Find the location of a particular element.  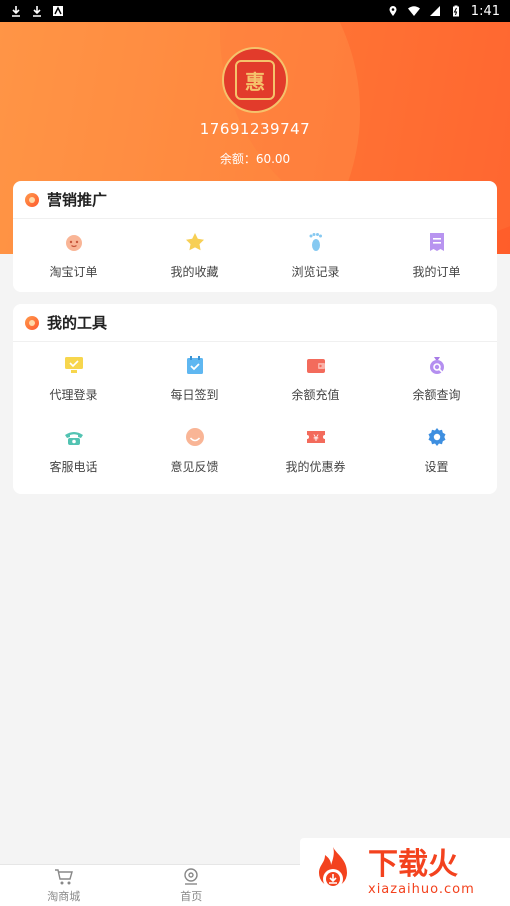

watermark-url: xiazaihuo.com is located at coordinates (421, 889).